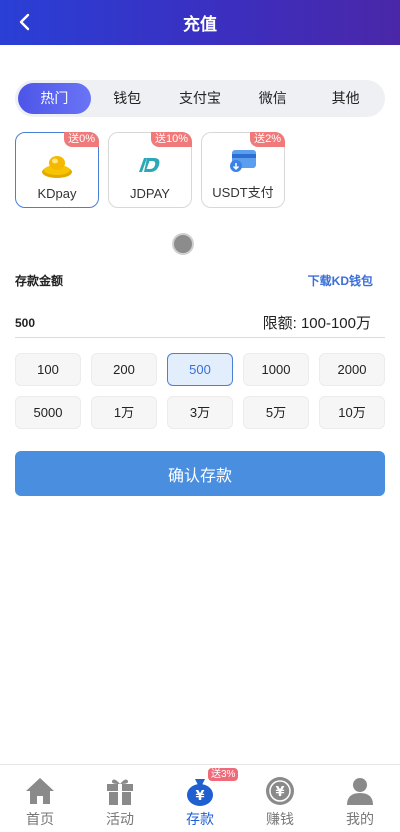  I want to click on page-title: 充值, so click(200, 24).